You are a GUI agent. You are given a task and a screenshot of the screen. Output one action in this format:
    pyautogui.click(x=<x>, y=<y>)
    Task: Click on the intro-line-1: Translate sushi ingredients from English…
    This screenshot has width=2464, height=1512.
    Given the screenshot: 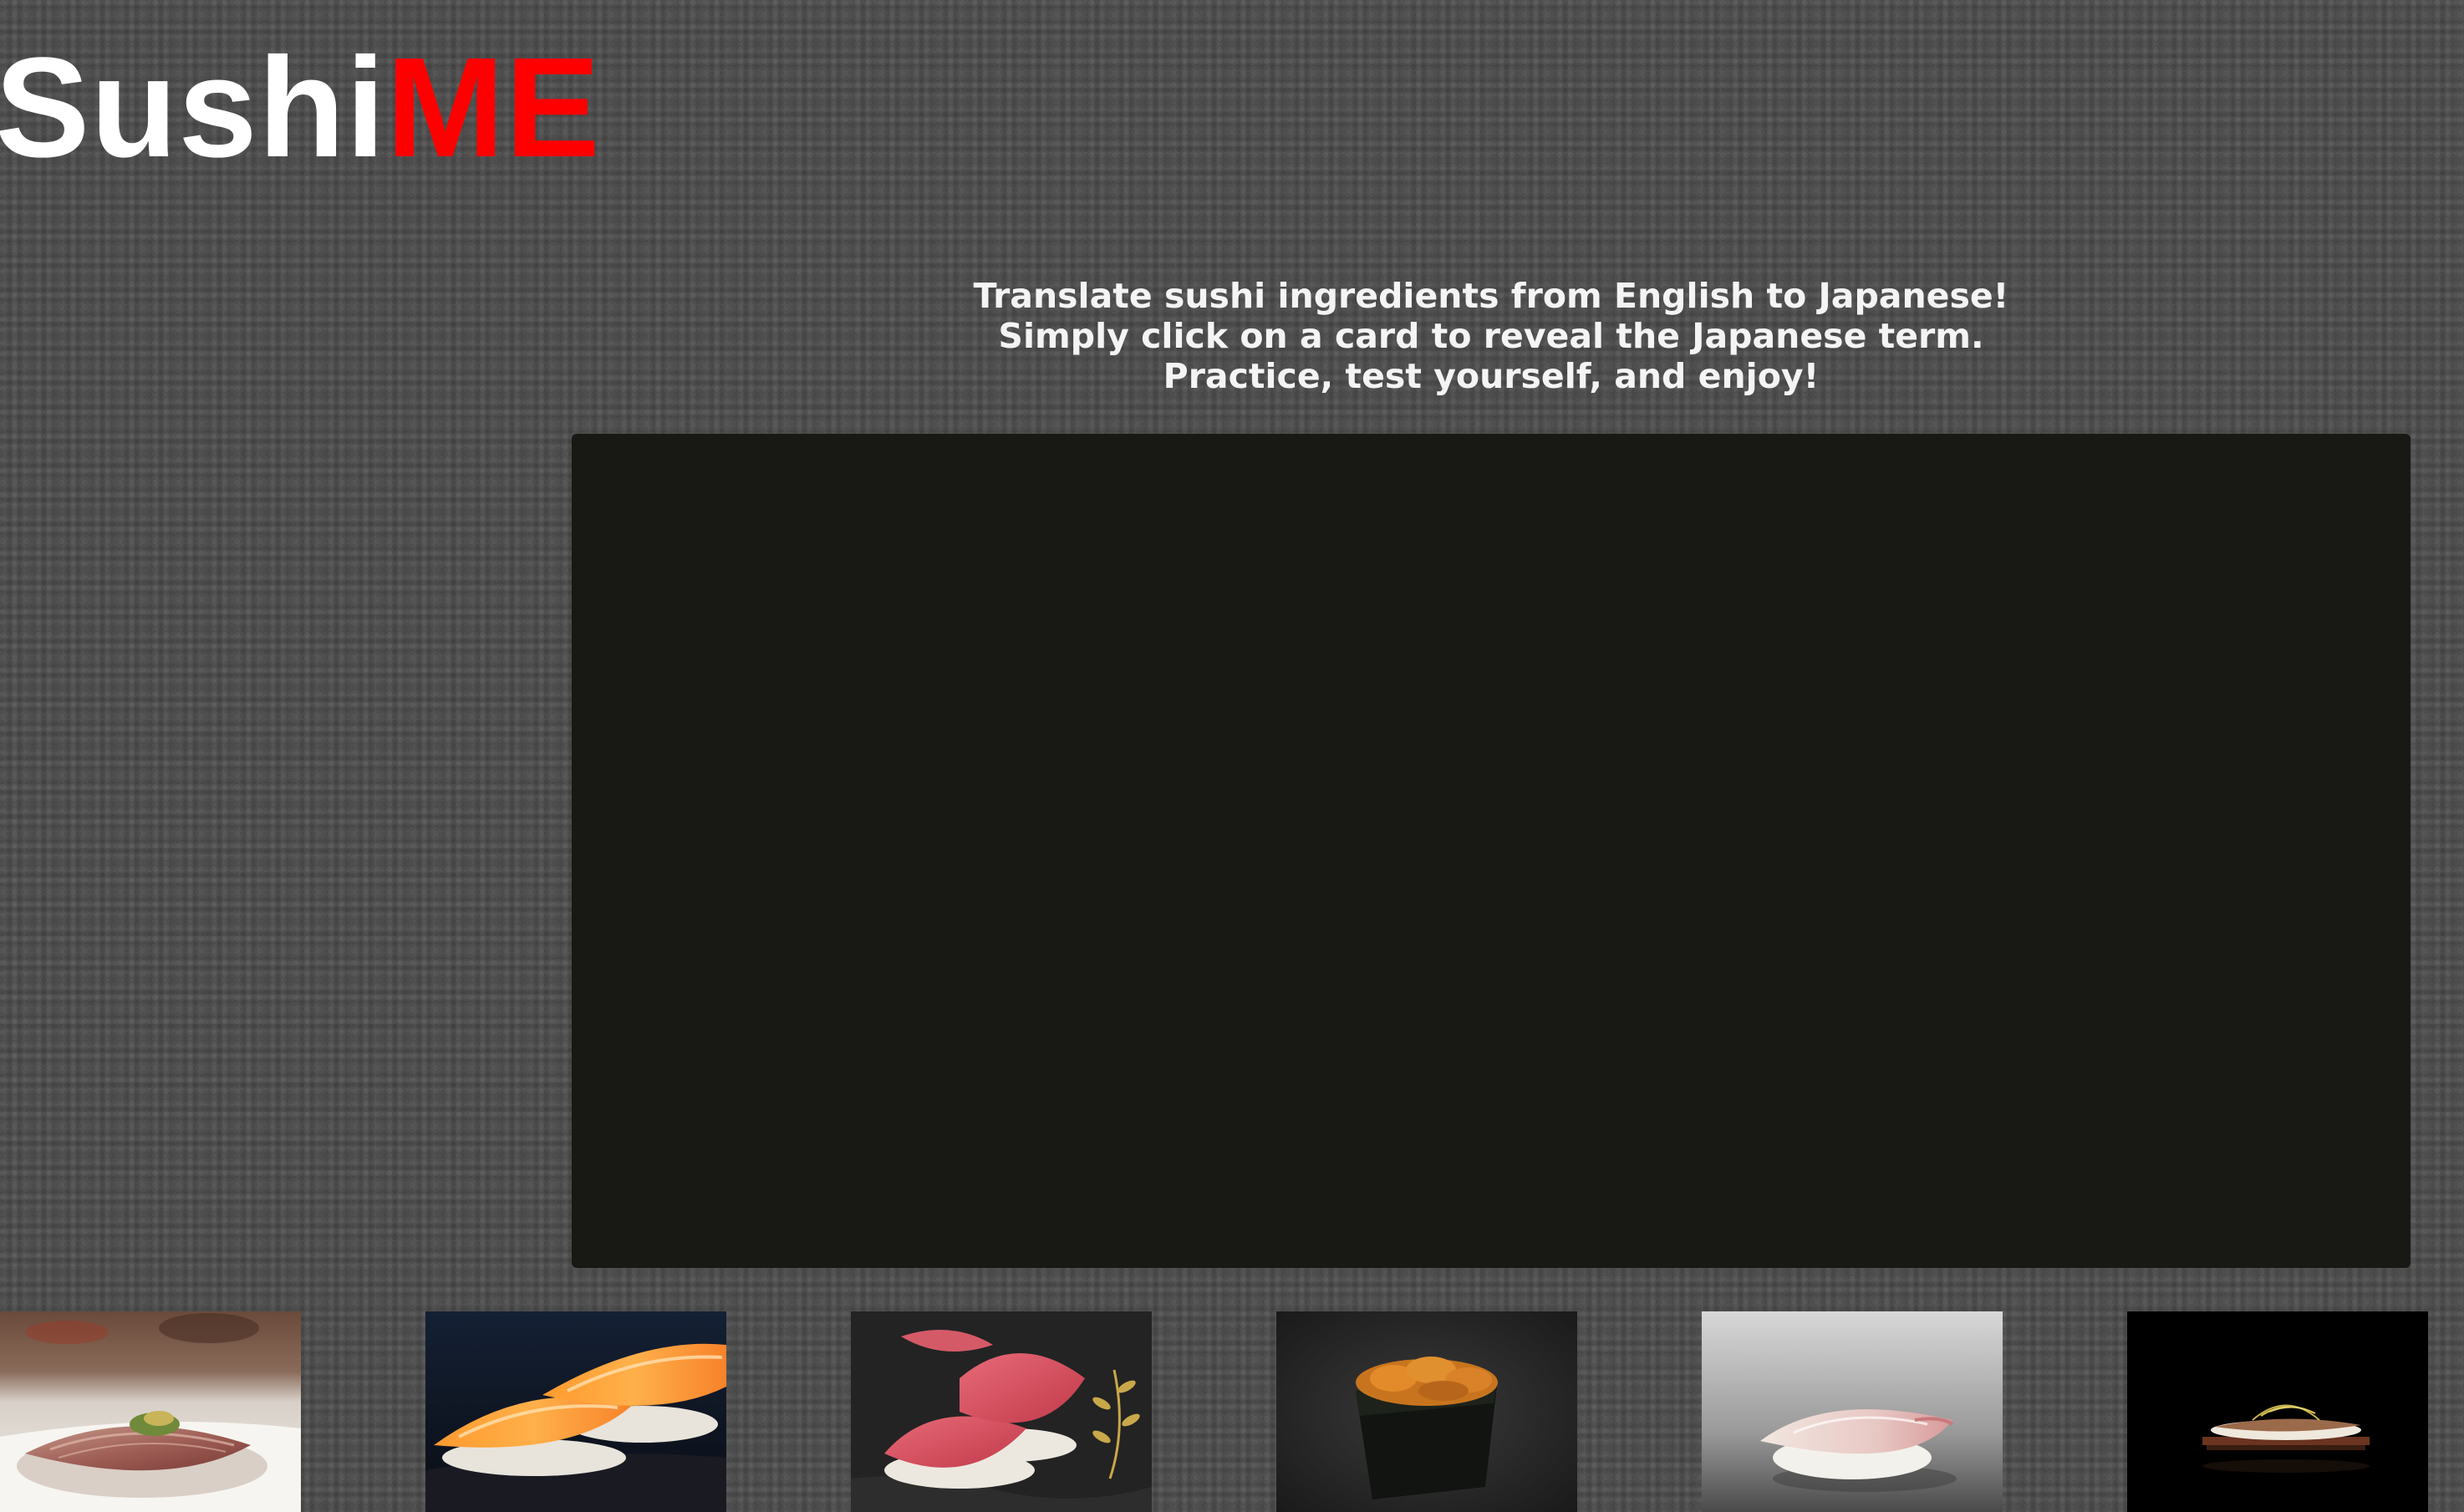 What is the action you would take?
    pyautogui.click(x=1491, y=296)
    